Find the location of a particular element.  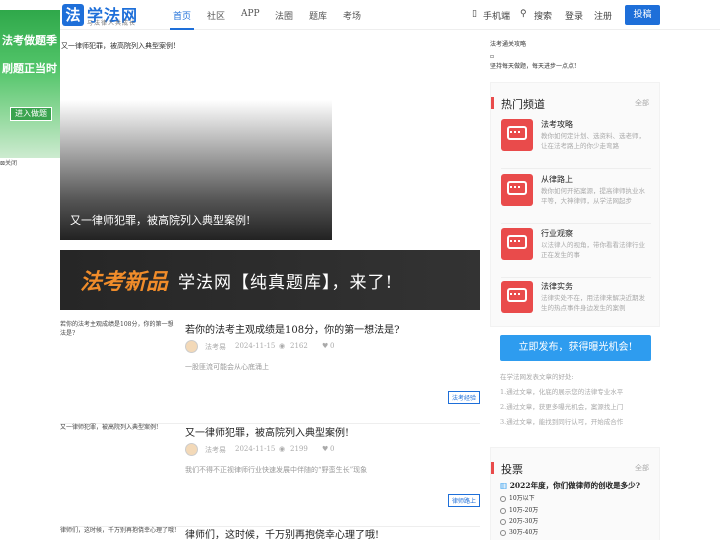

hot-channels-more: 全部 is located at coordinates (642, 103).